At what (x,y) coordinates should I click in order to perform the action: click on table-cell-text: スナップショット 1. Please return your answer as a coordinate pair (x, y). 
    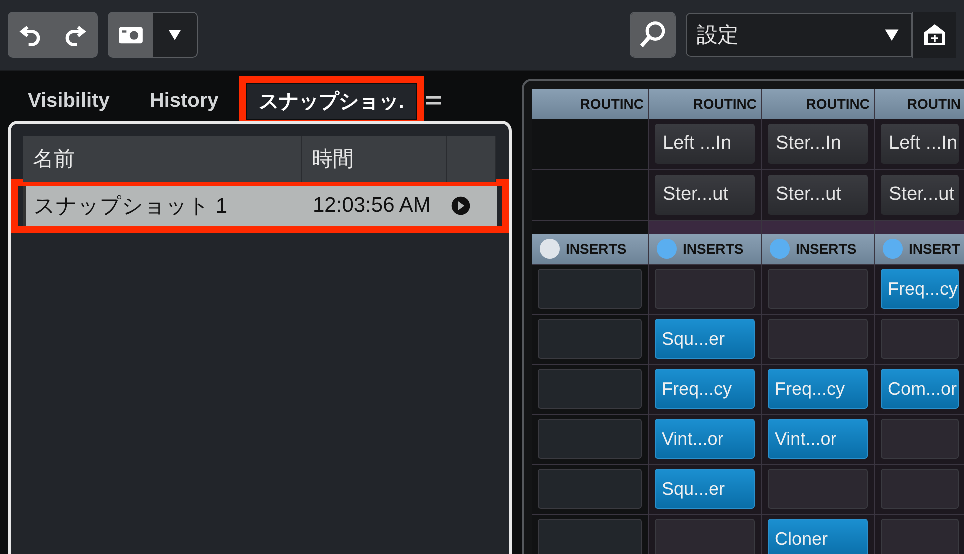
    Looking at the image, I should click on (131, 207).